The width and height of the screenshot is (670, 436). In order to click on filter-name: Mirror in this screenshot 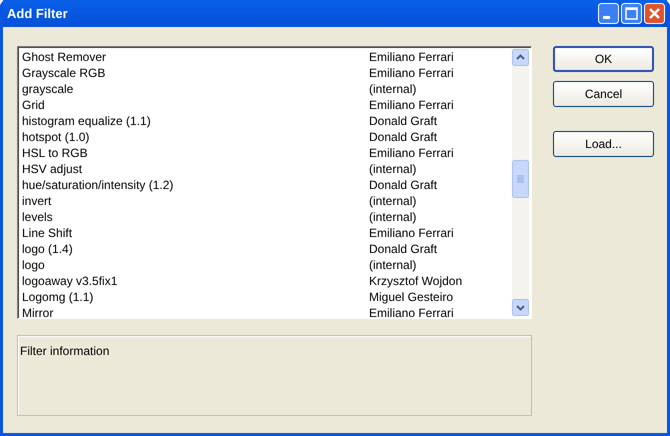, I will do `click(195, 313)`.